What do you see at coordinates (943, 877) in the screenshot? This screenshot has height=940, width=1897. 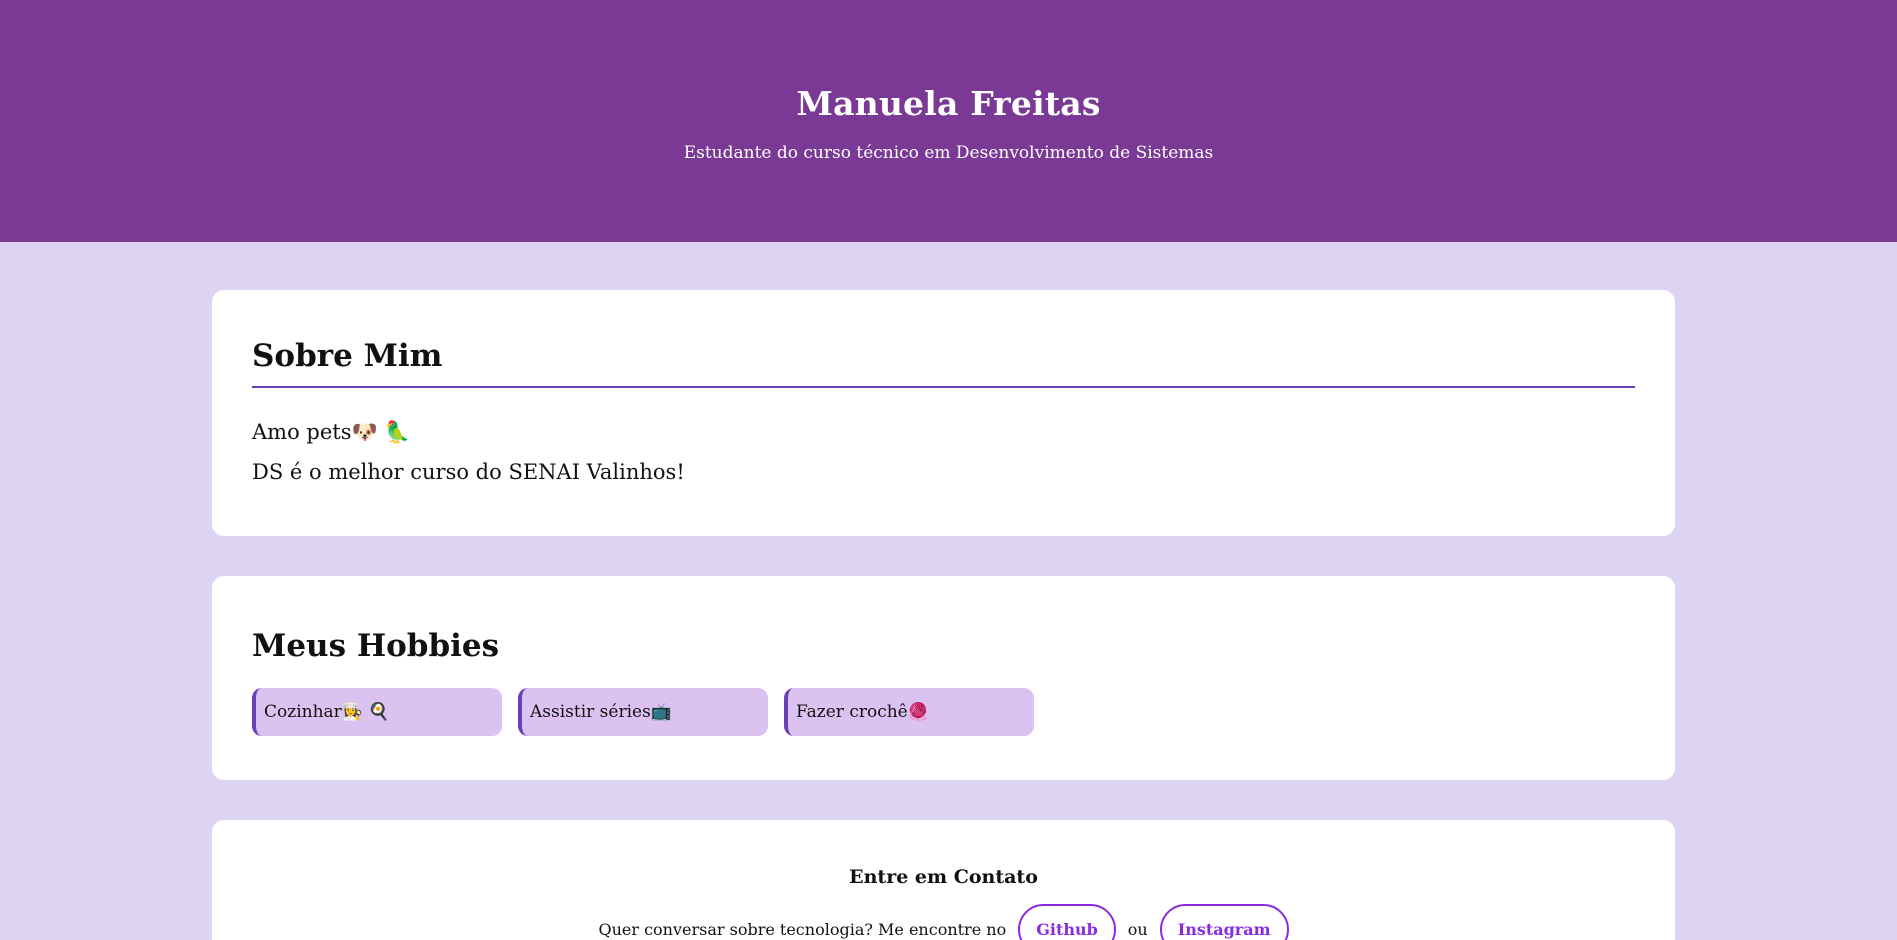 I see `contact-title: Entre em Contato` at bounding box center [943, 877].